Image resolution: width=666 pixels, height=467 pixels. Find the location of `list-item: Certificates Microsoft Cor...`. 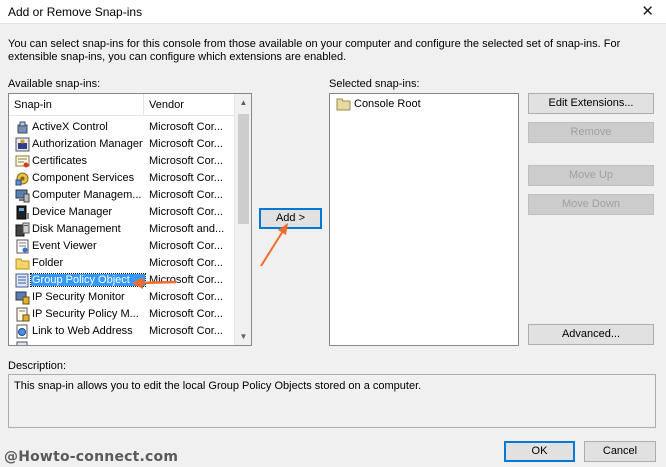

list-item: Certificates Microsoft Cor... is located at coordinates (122, 161).